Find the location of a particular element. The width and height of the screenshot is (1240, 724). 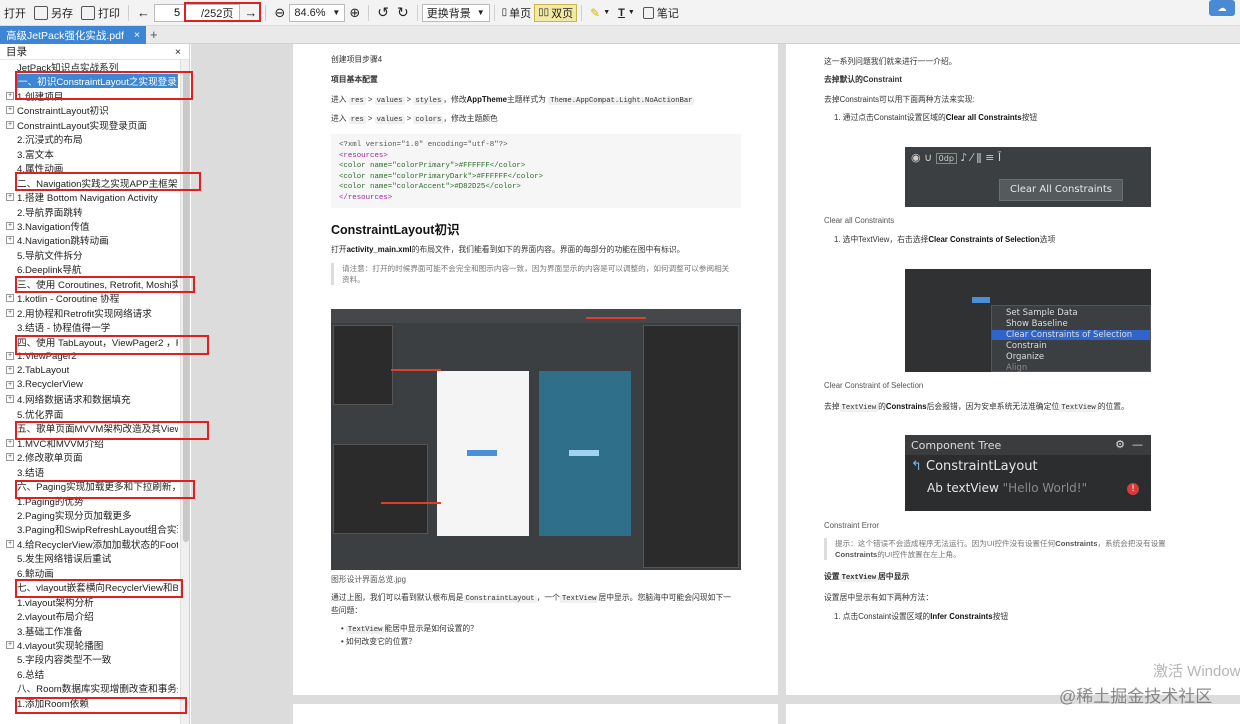

page-number-input is located at coordinates (177, 12).